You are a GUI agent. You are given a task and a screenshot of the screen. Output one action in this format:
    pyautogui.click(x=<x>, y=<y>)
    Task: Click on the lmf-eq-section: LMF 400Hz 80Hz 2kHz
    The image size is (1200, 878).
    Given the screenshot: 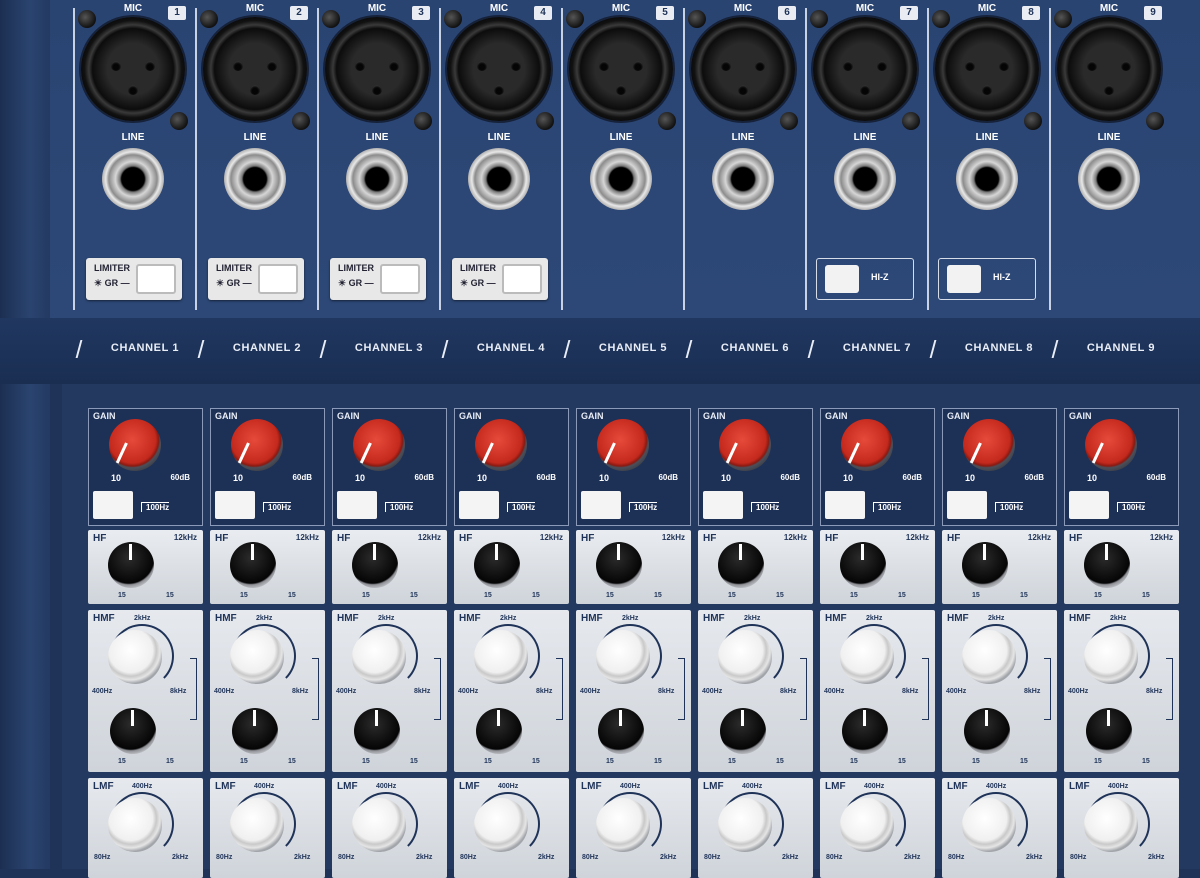 What is the action you would take?
    pyautogui.click(x=1121, y=828)
    